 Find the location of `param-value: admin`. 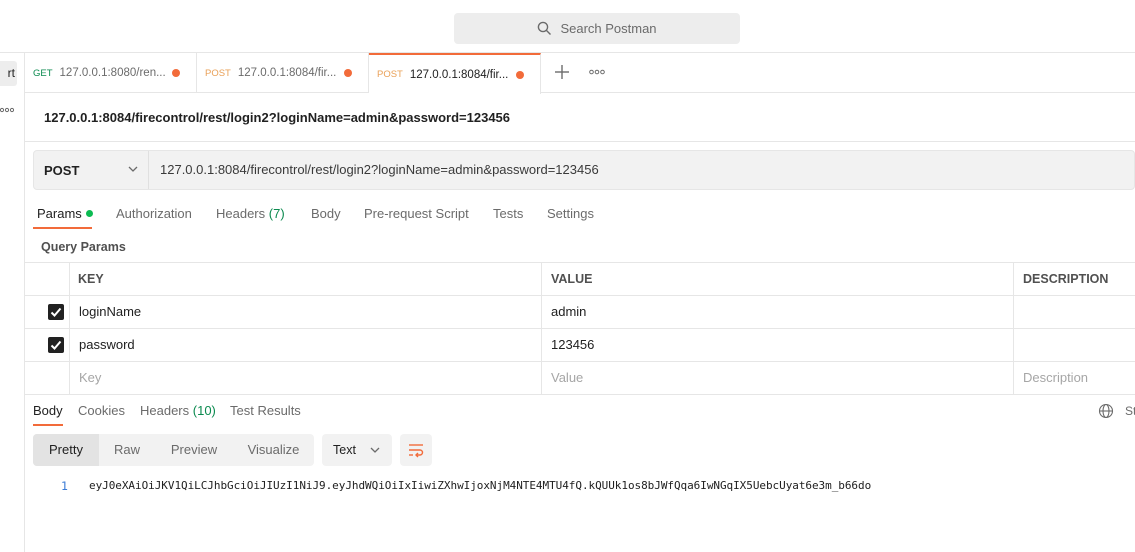

param-value: admin is located at coordinates (568, 312).